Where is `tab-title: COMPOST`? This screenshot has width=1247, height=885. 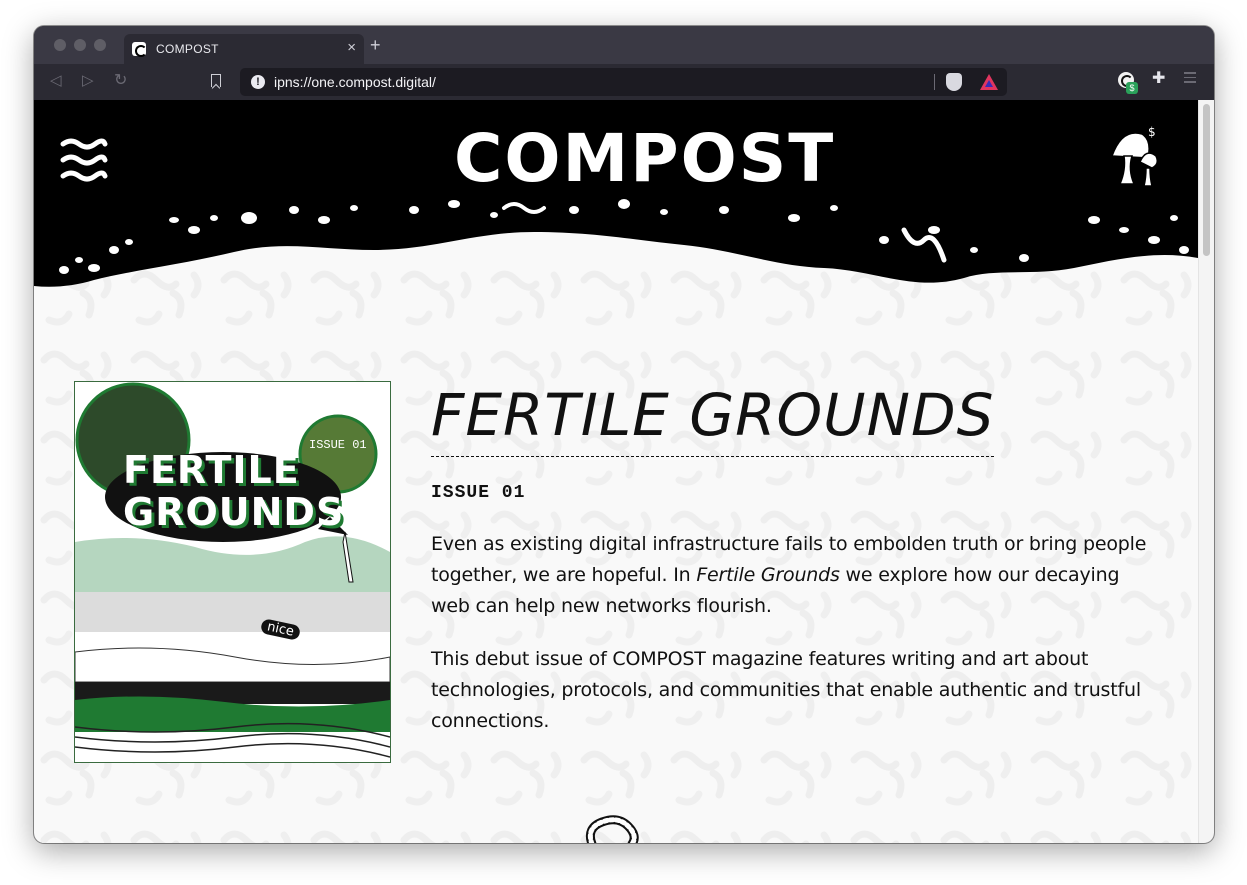 tab-title: COMPOST is located at coordinates (187, 49).